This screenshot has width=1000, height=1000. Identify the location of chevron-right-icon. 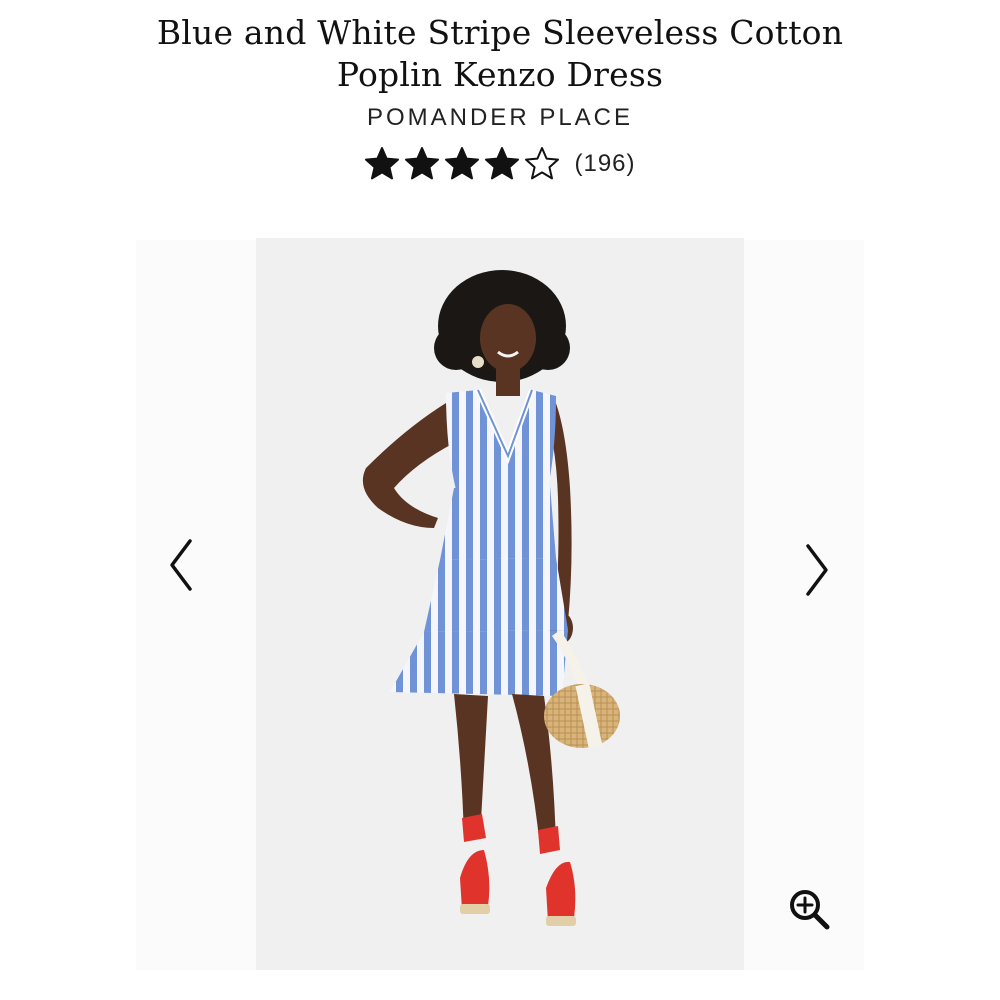
(817, 570).